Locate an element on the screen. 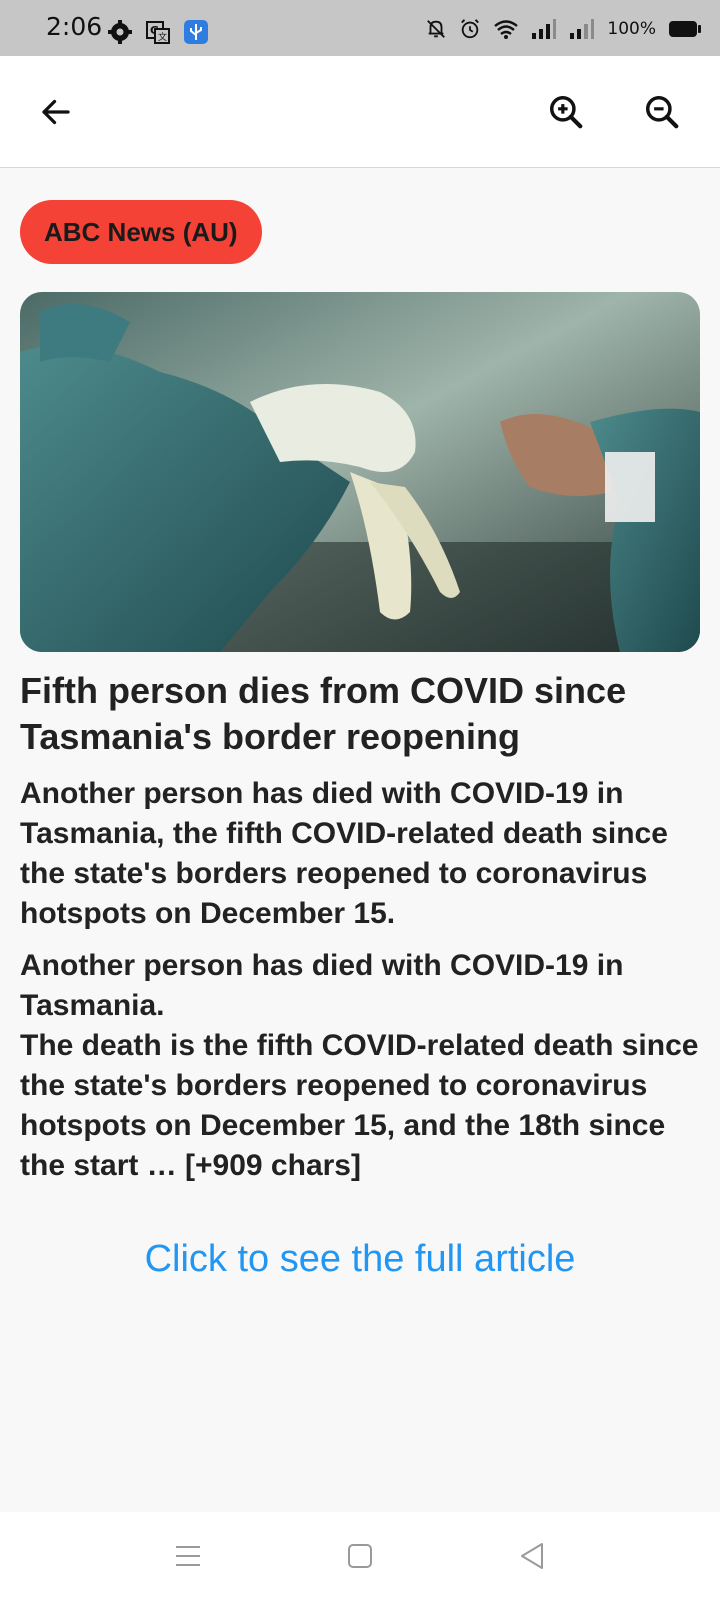  nav-back-button is located at coordinates (532, 1556).